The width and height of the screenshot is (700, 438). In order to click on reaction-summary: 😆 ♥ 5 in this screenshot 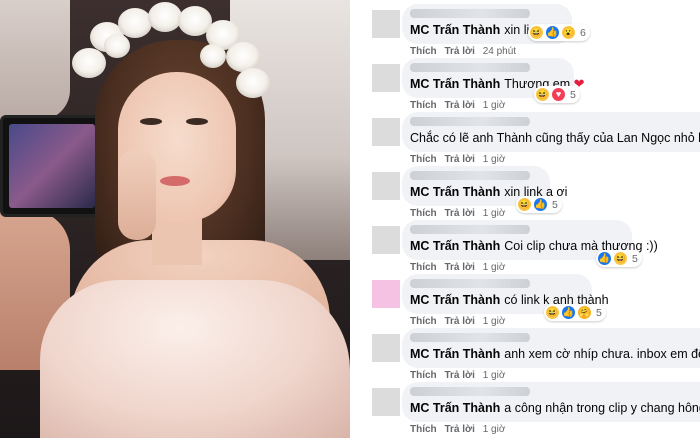, I will do `click(557, 94)`.